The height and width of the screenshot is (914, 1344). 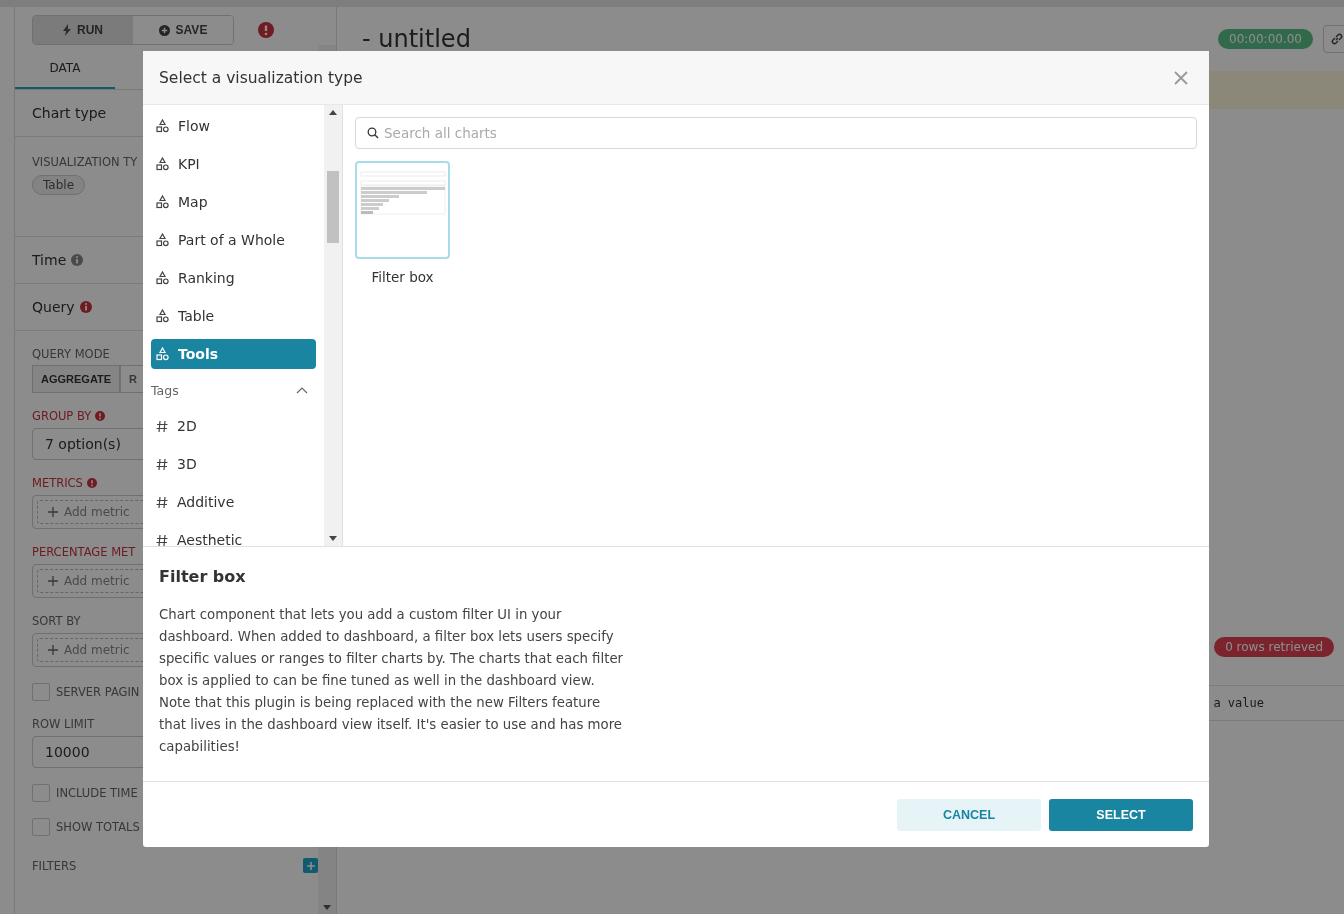 What do you see at coordinates (233, 354) in the screenshot?
I see `category-item: Tools` at bounding box center [233, 354].